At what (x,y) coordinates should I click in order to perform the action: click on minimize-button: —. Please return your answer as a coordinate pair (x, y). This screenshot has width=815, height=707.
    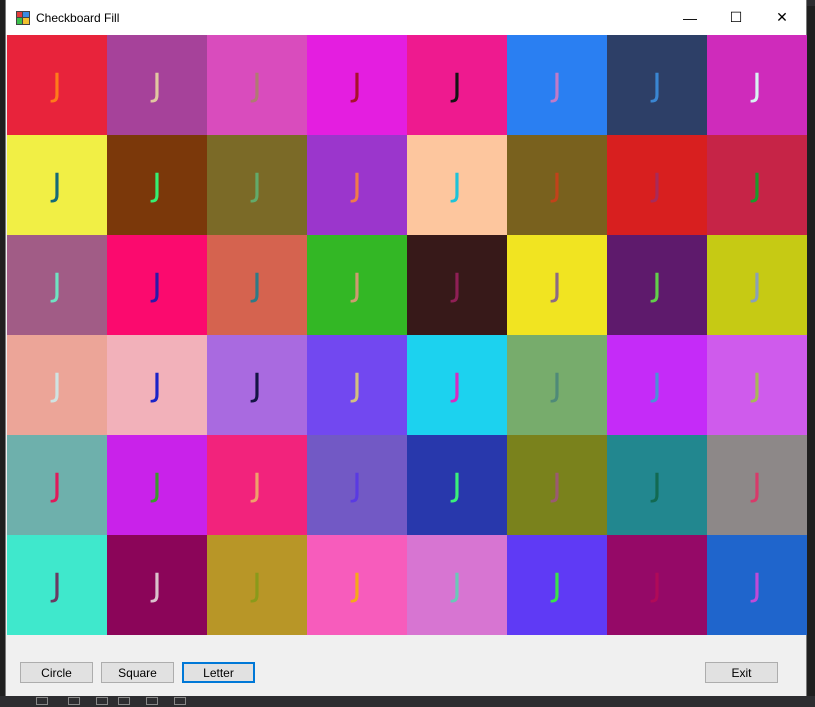
    Looking at the image, I should click on (690, 17).